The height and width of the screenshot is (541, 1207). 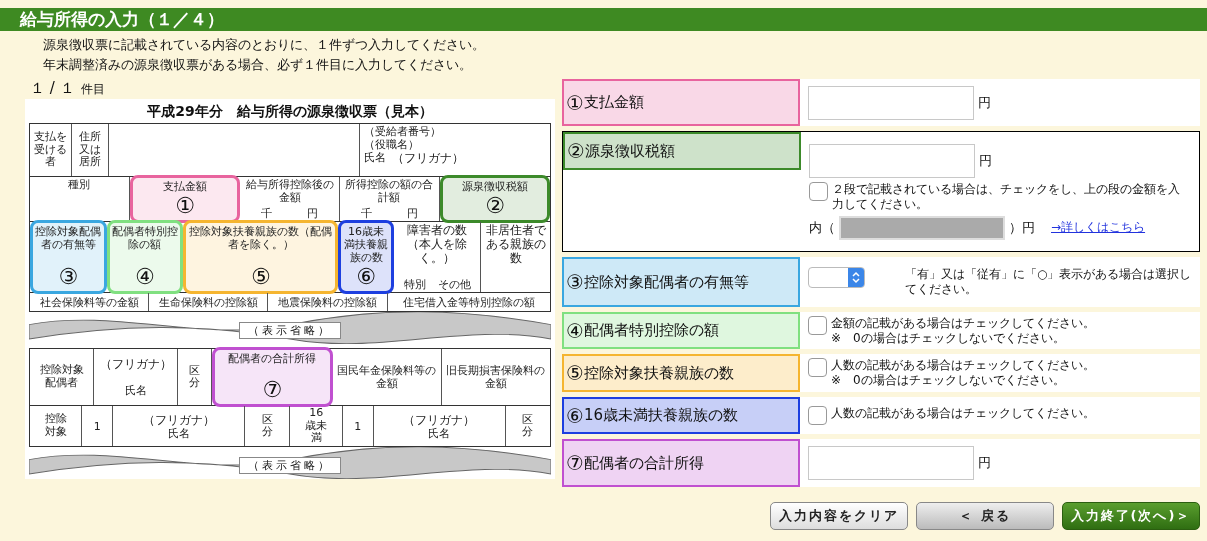 I want to click on marker-number: ⑦, so click(x=272, y=390).